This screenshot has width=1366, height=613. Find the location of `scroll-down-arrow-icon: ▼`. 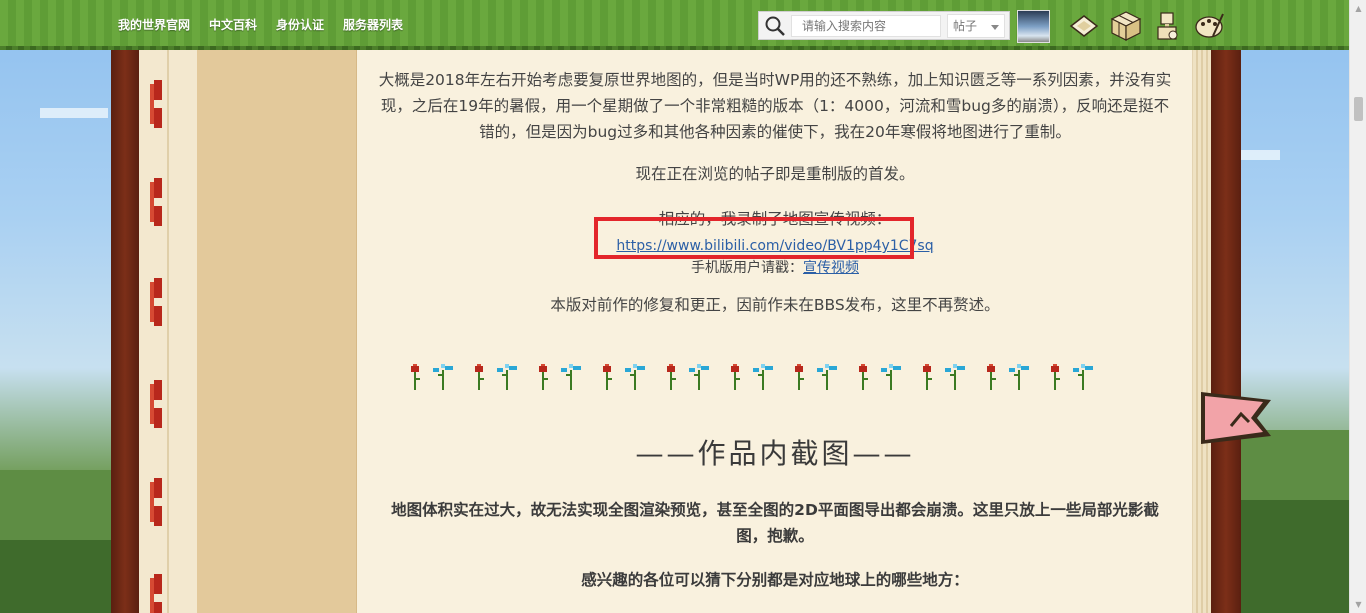

scroll-down-arrow-icon: ▼ is located at coordinates (1358, 604).